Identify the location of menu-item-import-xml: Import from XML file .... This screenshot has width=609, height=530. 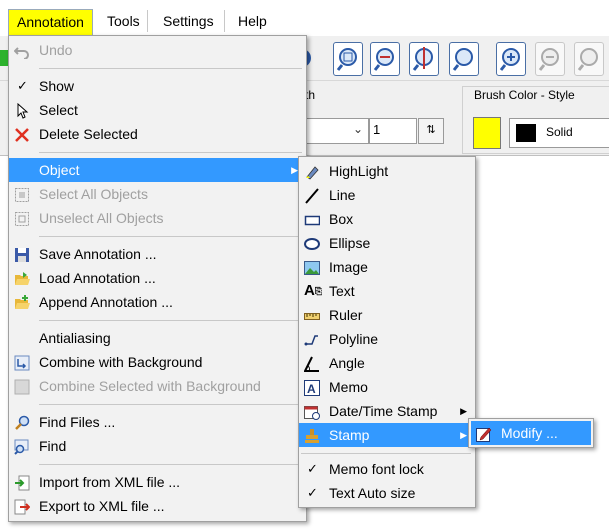
(157, 482).